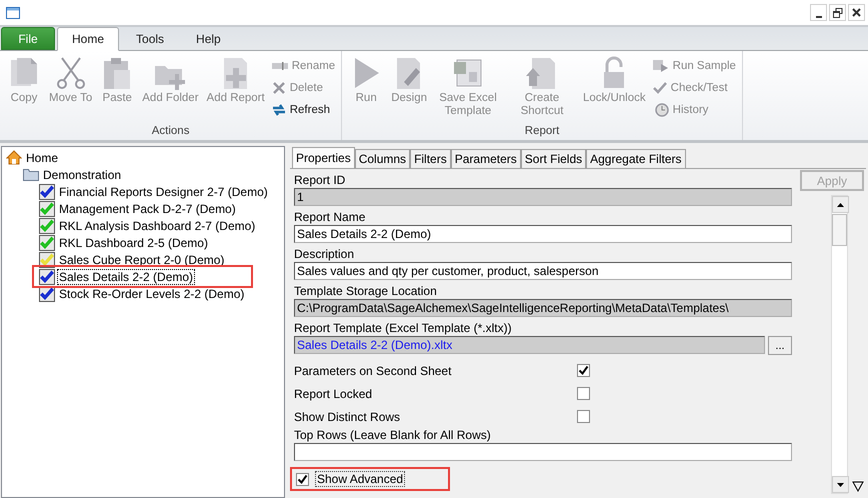 The height and width of the screenshot is (498, 868). What do you see at coordinates (279, 87) in the screenshot?
I see `cross-icon` at bounding box center [279, 87].